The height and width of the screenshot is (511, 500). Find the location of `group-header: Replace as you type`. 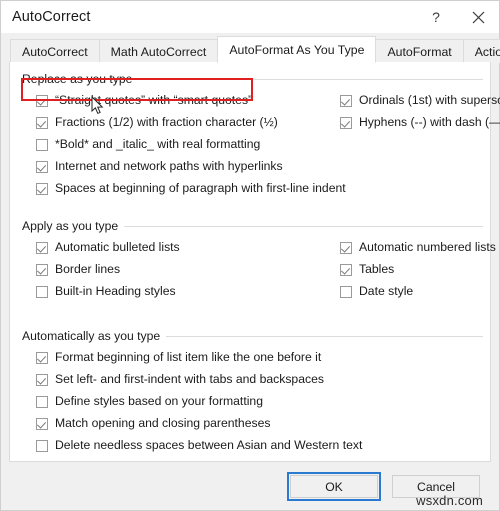

group-header: Replace as you type is located at coordinates (250, 79).